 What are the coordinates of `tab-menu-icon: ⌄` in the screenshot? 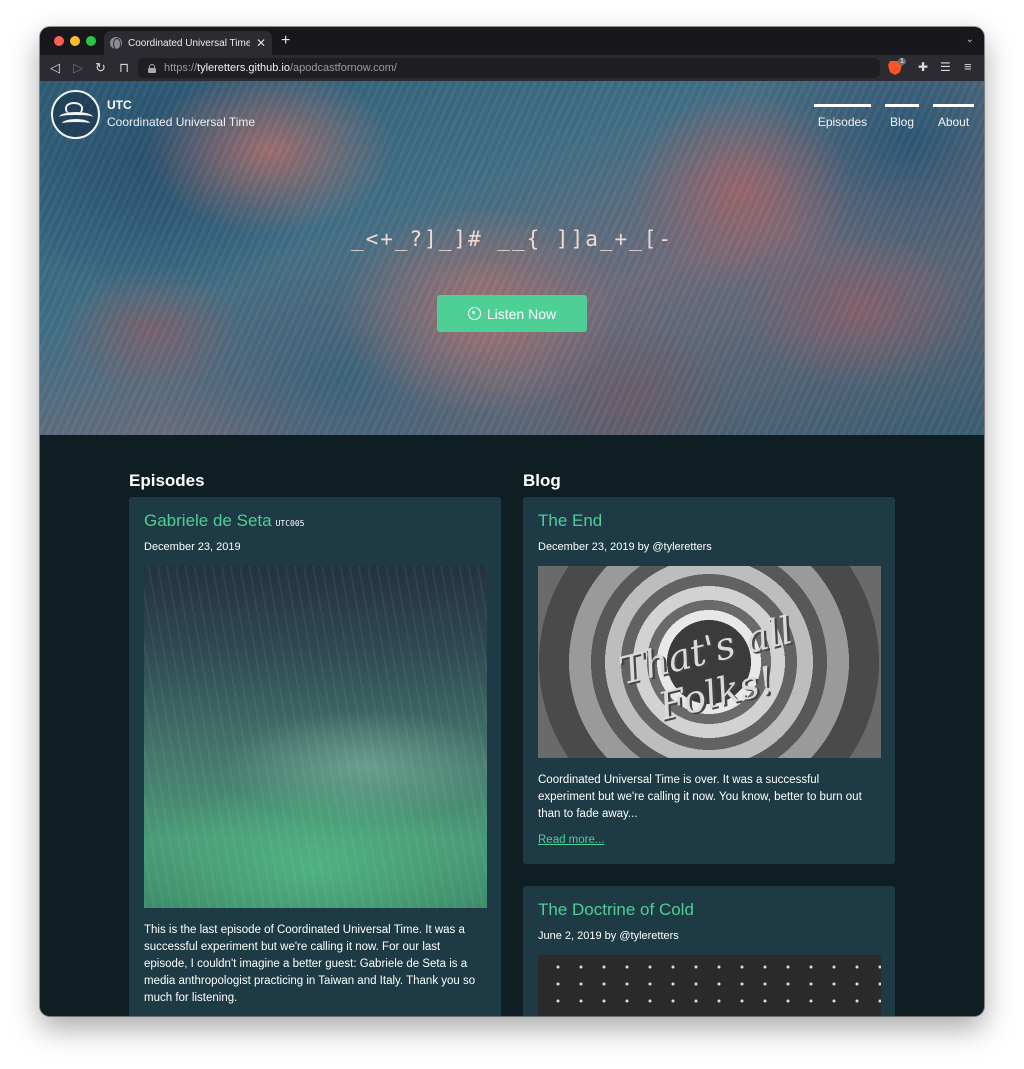 It's located at (970, 39).